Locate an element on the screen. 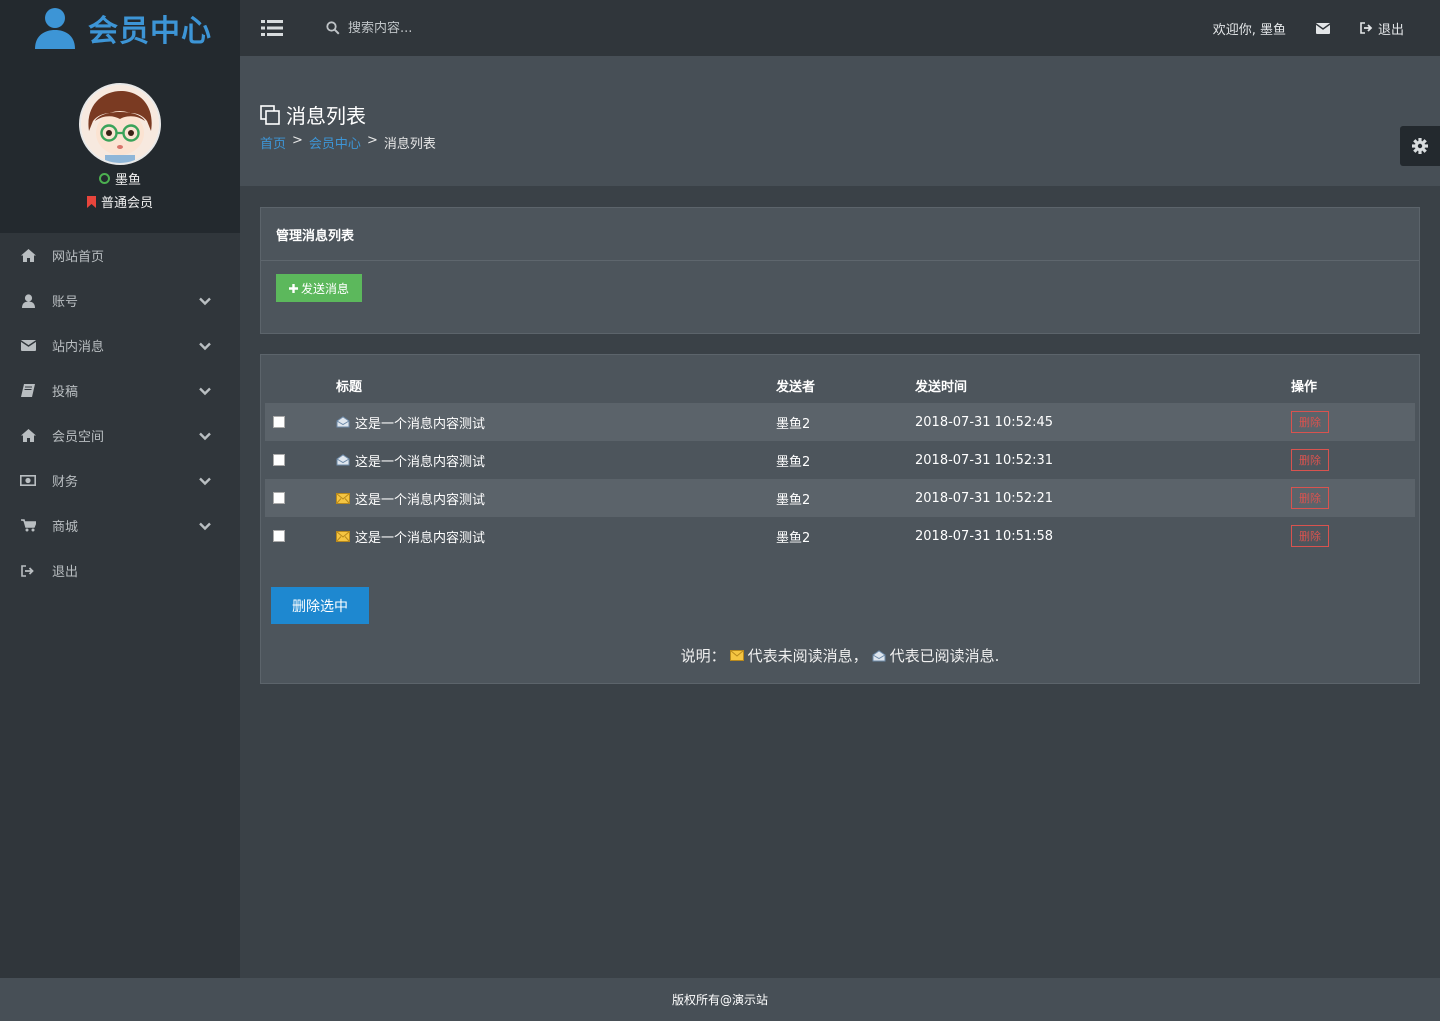 The height and width of the screenshot is (1021, 1440). delete-selected-button: 删除选中 is located at coordinates (320, 605).